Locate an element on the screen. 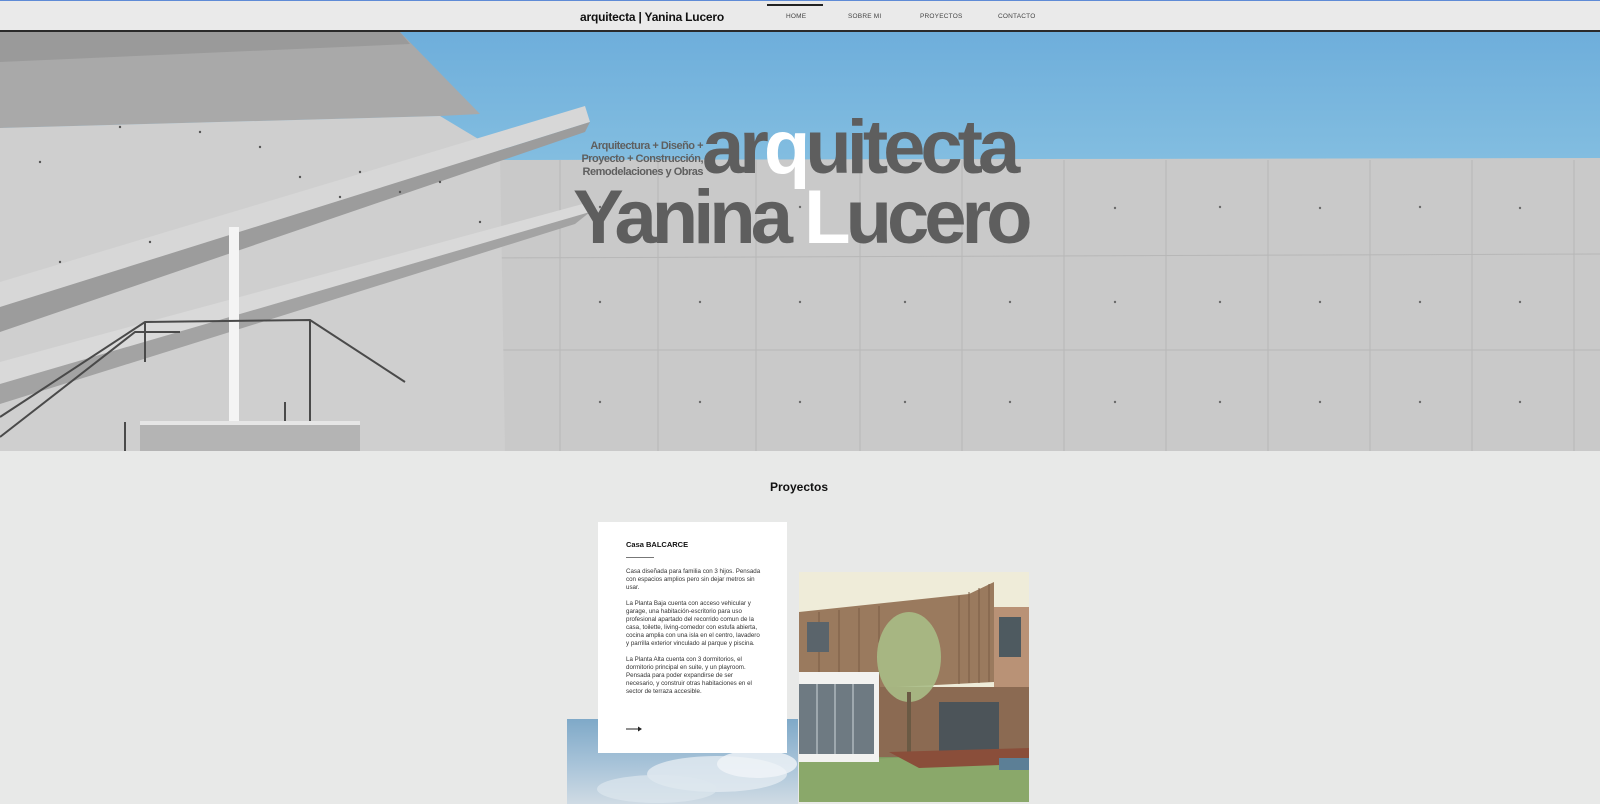 The height and width of the screenshot is (804, 1600). house-render-illustration is located at coordinates (914, 687).